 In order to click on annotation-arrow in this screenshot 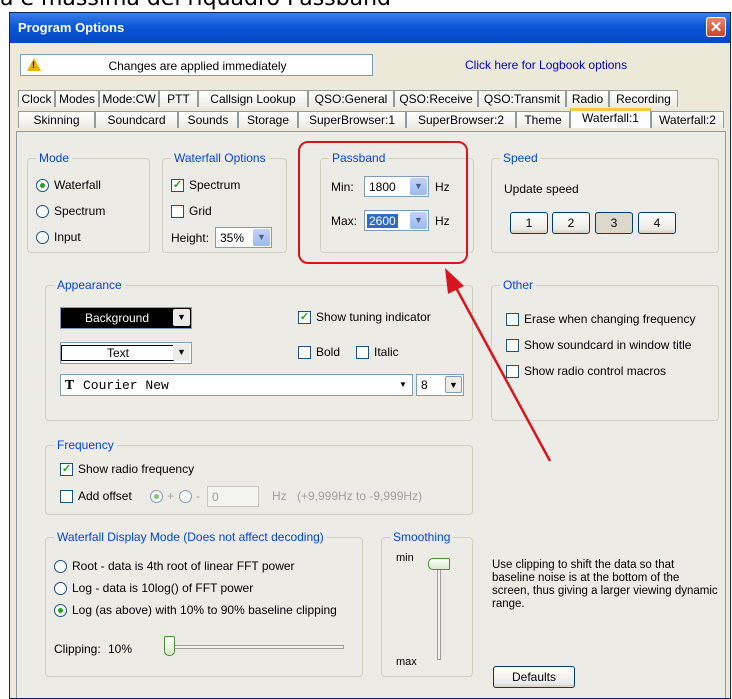, I will do `click(498, 365)`.